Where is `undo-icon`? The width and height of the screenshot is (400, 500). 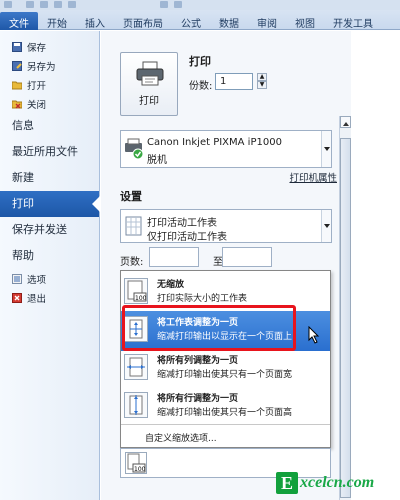 undo-icon is located at coordinates (44, 4).